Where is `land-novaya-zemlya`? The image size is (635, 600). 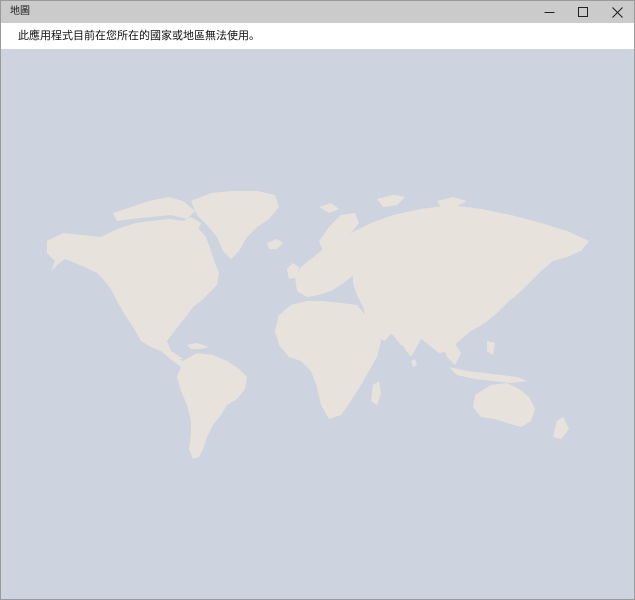 land-novaya-zemlya is located at coordinates (391, 201).